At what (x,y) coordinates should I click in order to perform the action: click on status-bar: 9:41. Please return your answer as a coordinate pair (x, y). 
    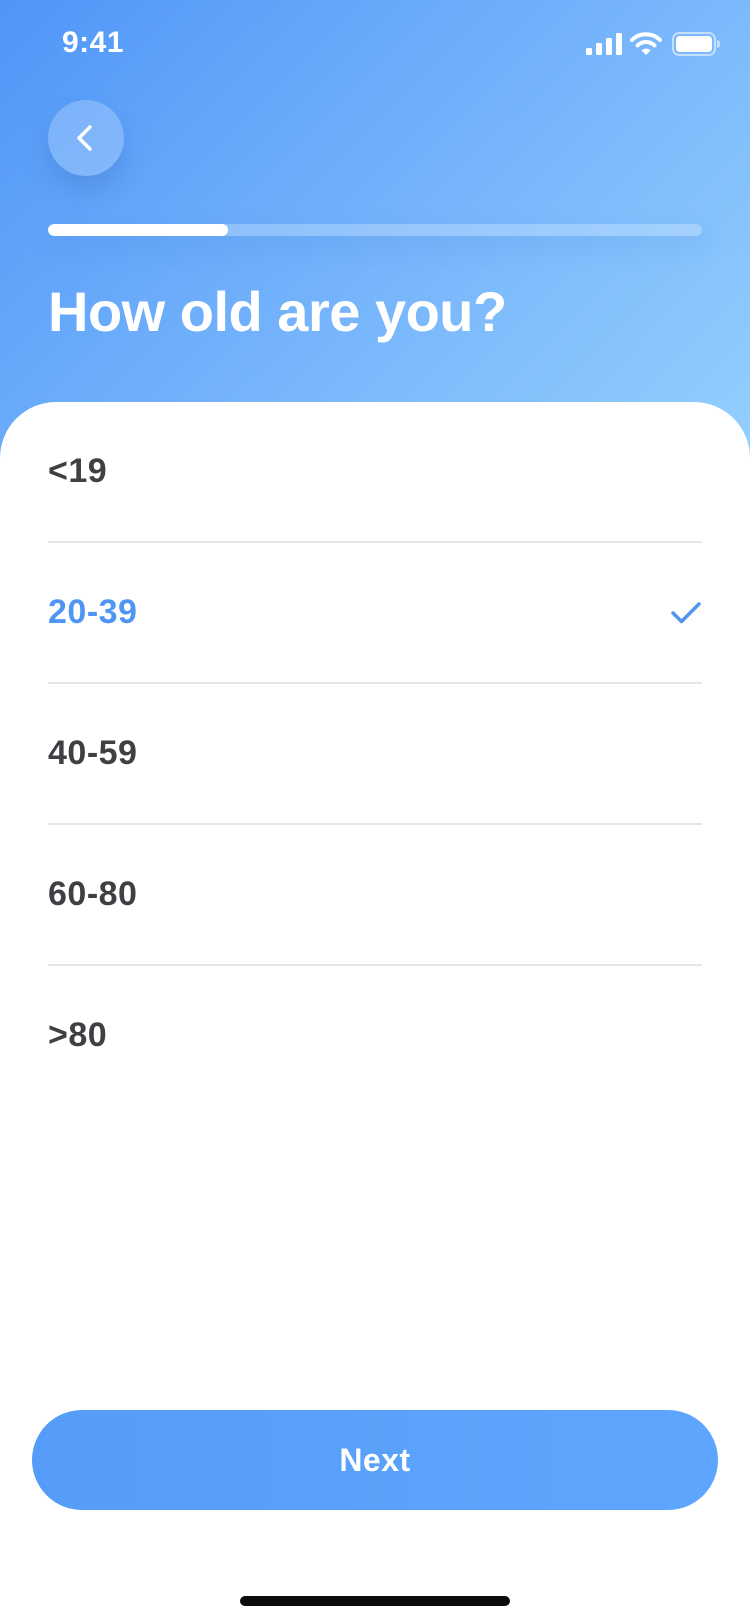
    Looking at the image, I should click on (375, 45).